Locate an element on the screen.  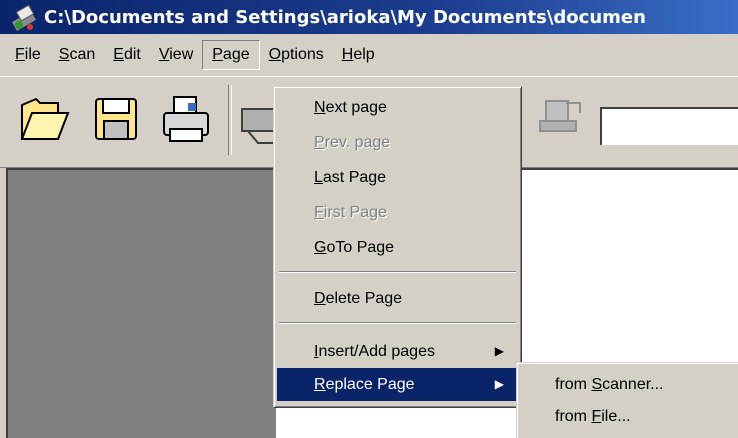
menu-file-accel: F is located at coordinates (20, 54).